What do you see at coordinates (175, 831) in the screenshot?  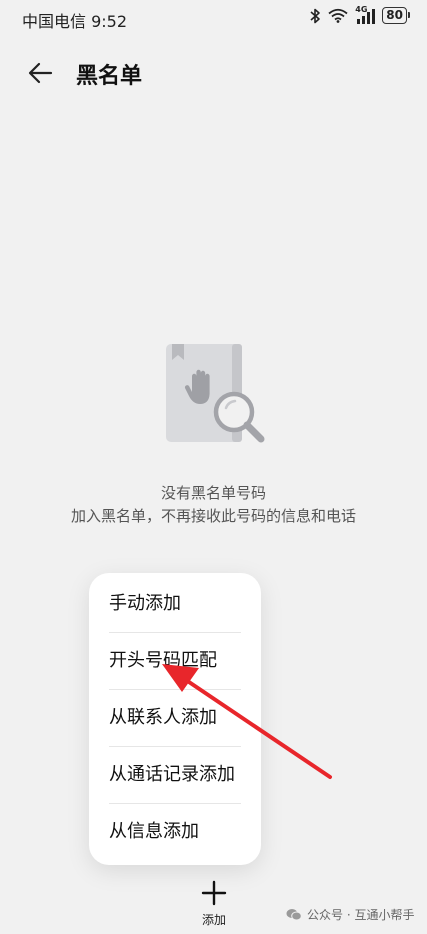 I see `menu-item-from-messages: 从信息添加` at bounding box center [175, 831].